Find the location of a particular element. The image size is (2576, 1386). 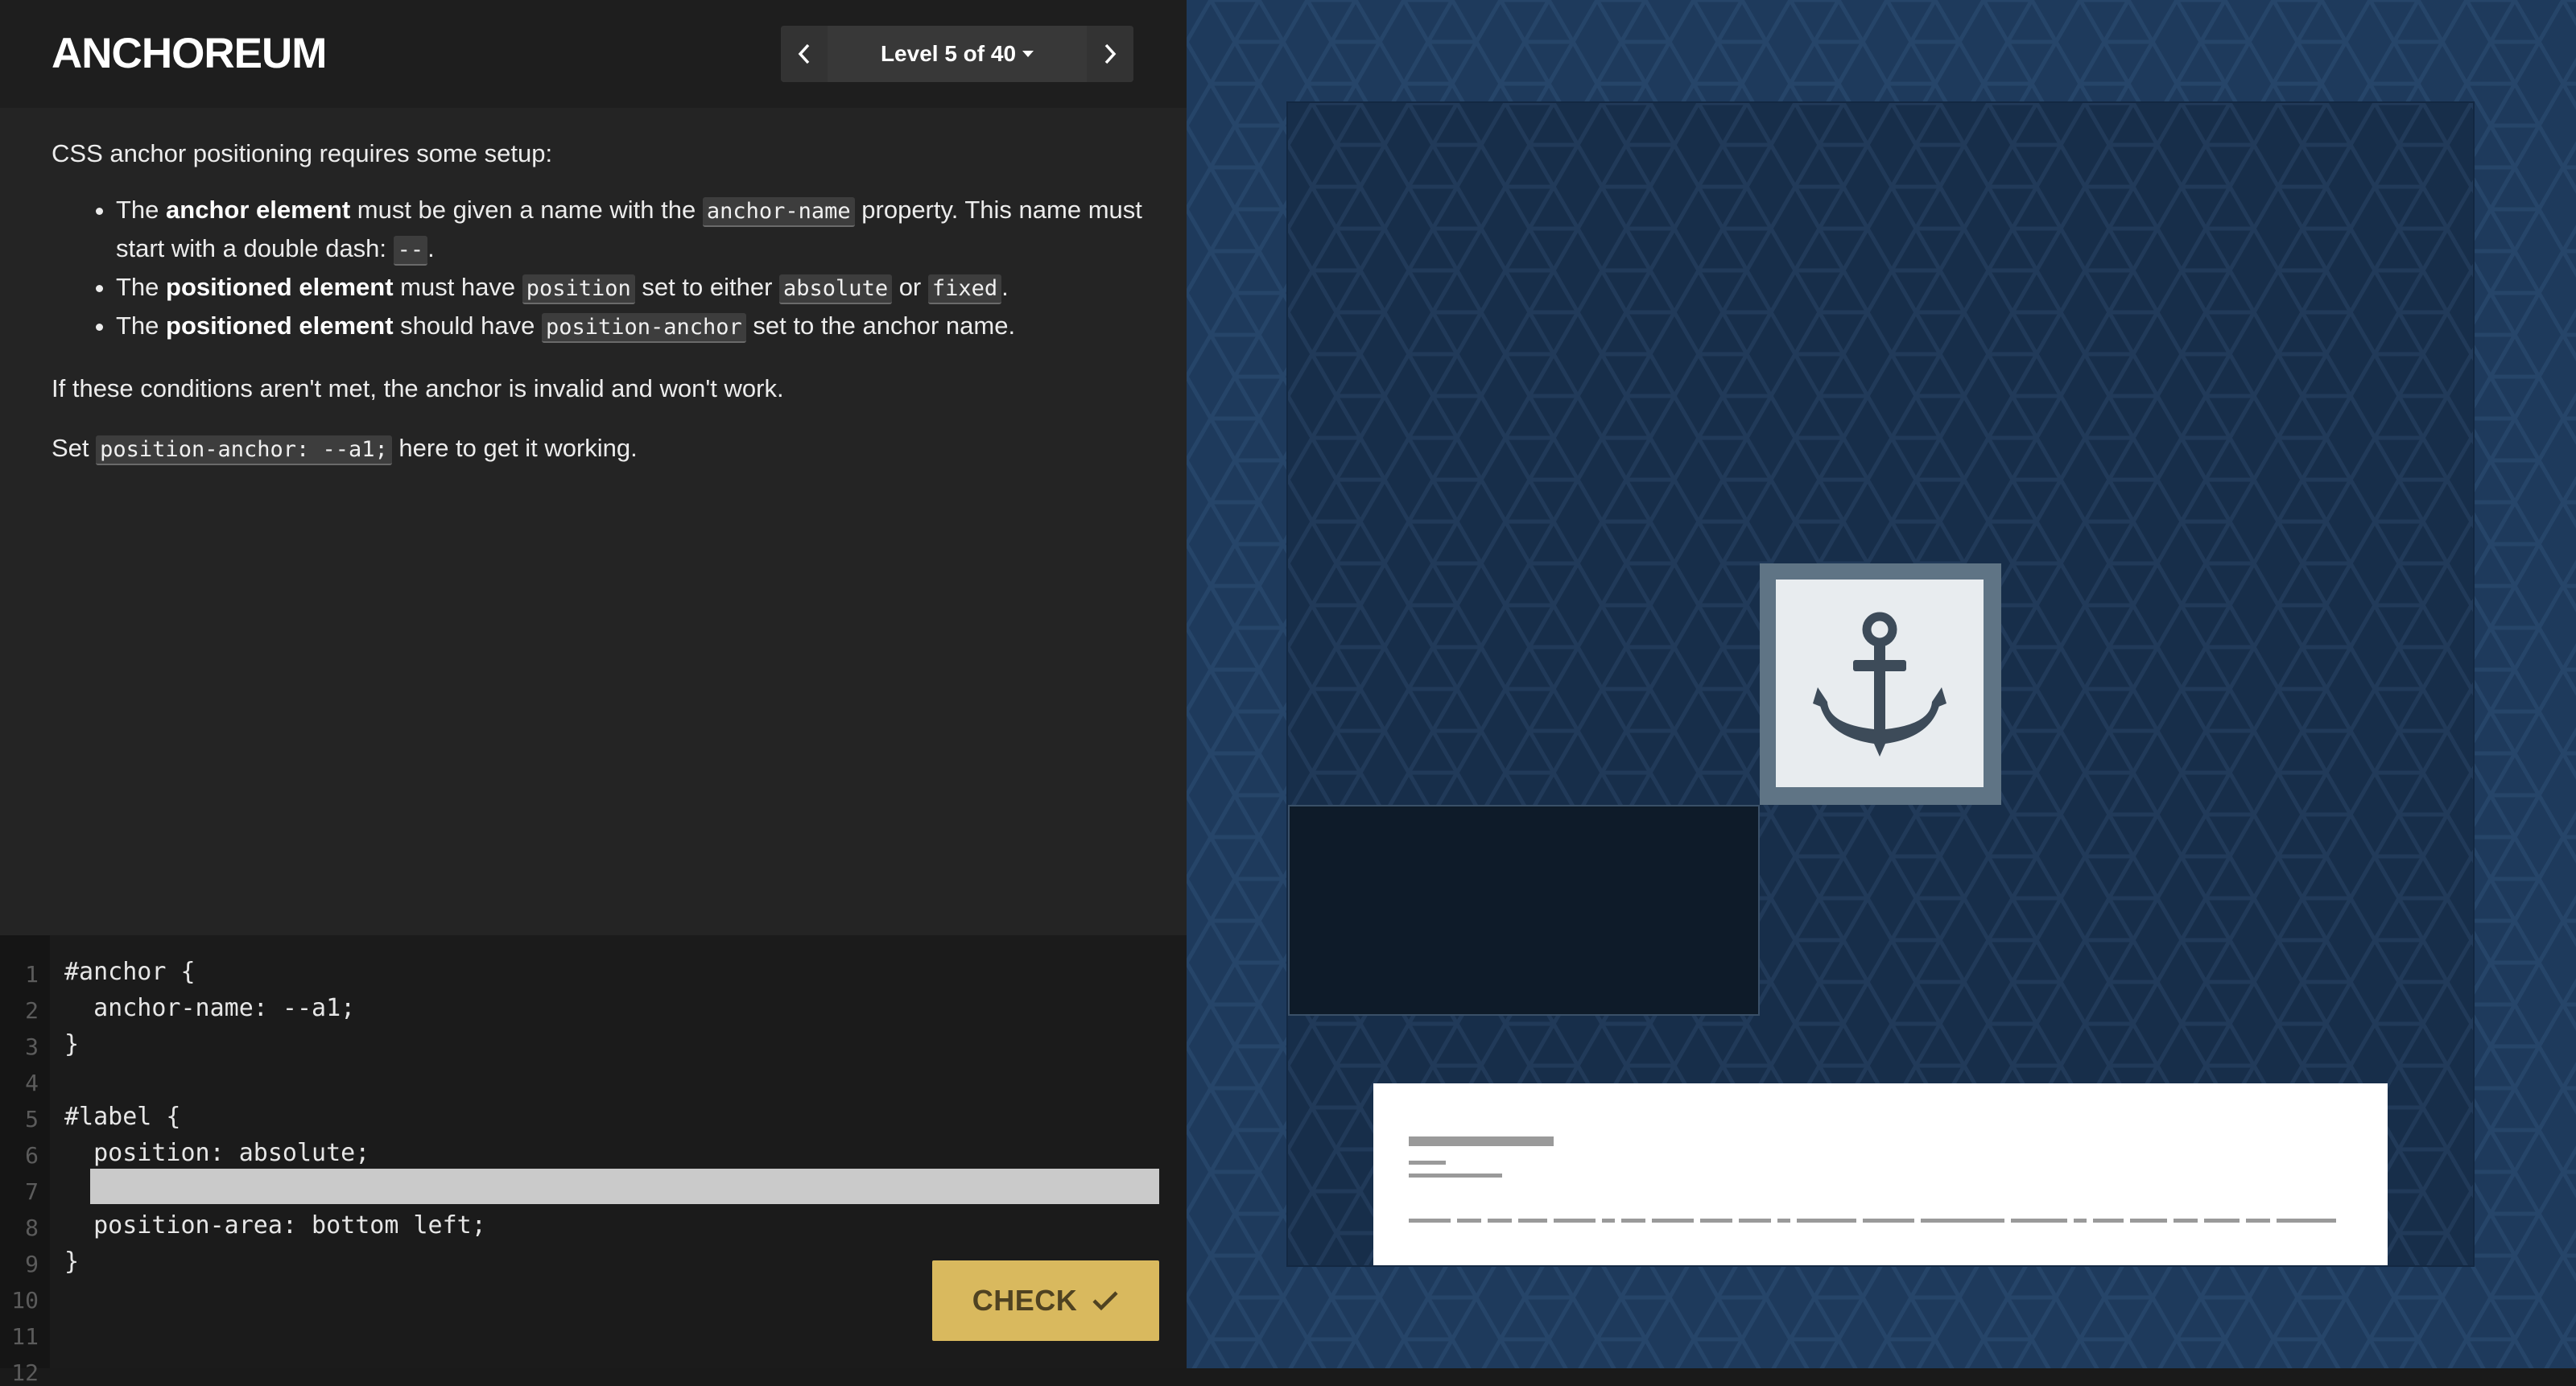

code-line: #label { is located at coordinates (122, 1117).